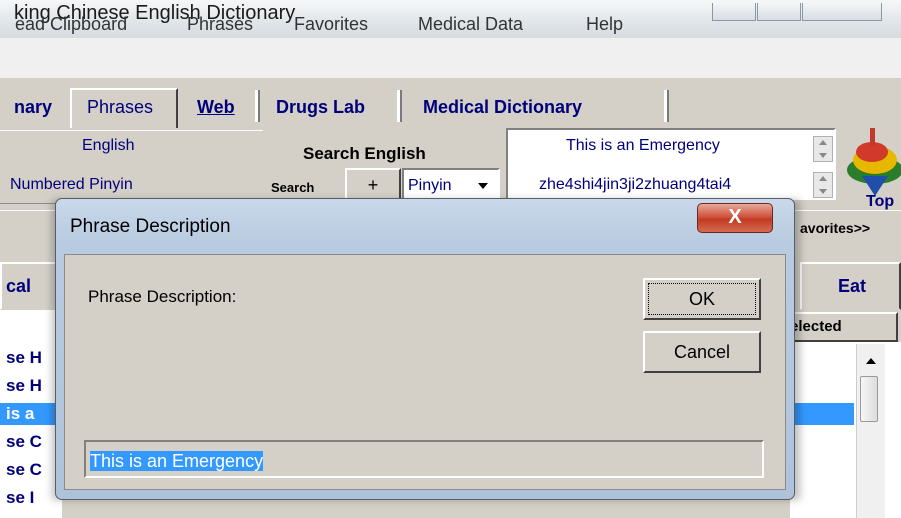 The height and width of the screenshot is (518, 901). I want to click on menu-phrases: Phrases, so click(220, 24).